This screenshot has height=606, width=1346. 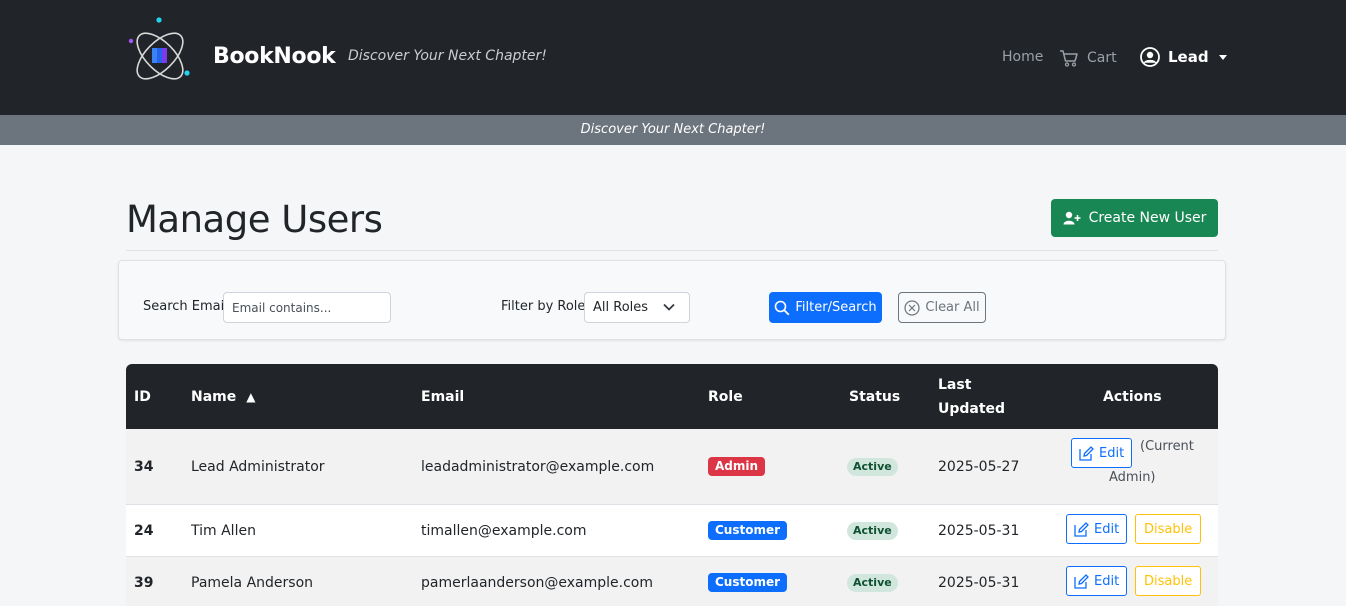 What do you see at coordinates (955, 384) in the screenshot?
I see `header-last-updated-line1: Last` at bounding box center [955, 384].